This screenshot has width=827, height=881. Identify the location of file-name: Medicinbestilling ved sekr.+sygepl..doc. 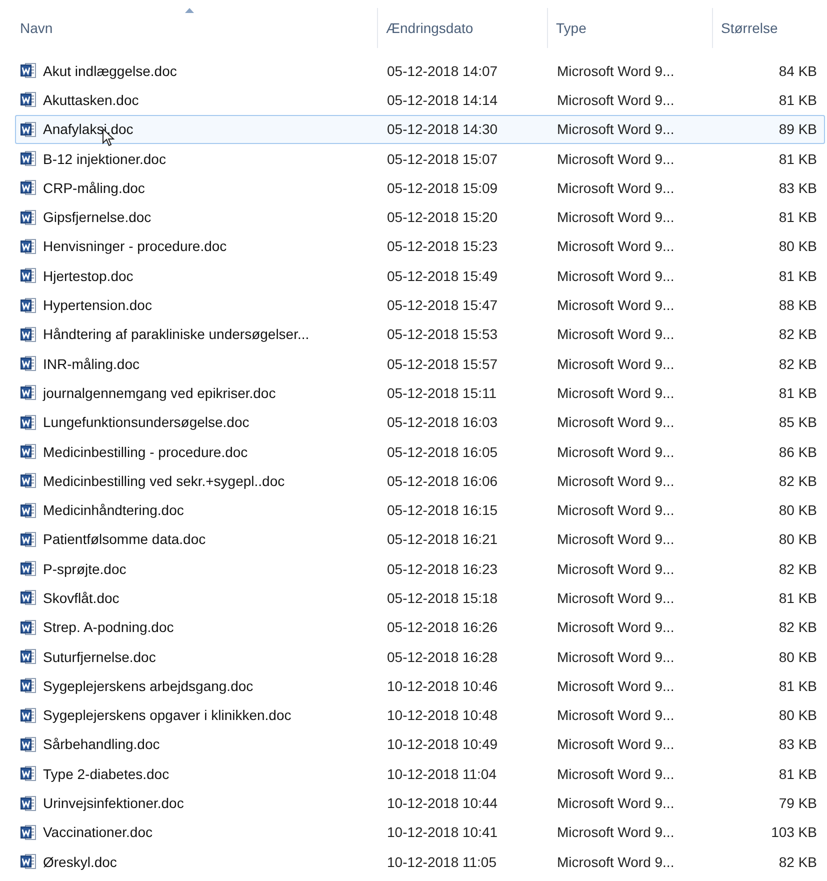
(164, 480).